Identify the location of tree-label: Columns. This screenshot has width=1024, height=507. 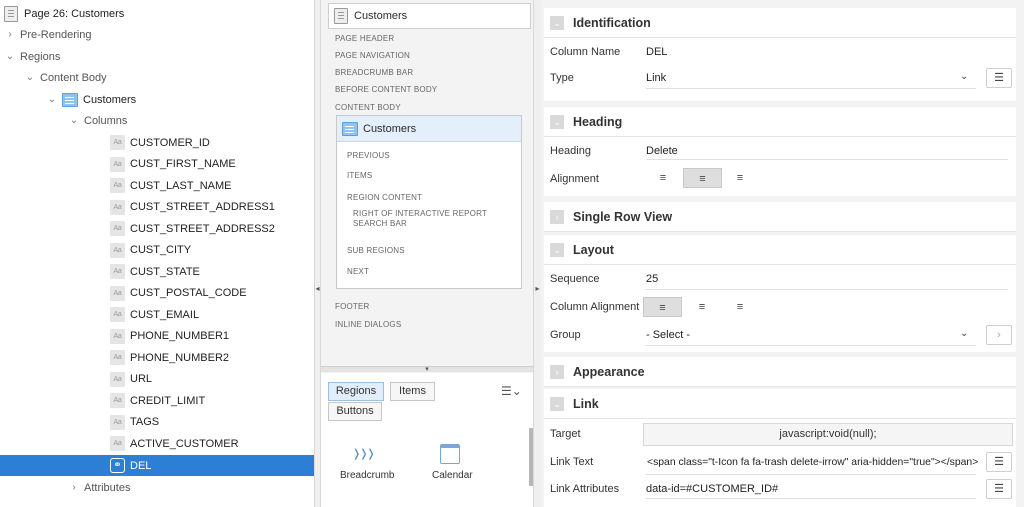
(106, 120).